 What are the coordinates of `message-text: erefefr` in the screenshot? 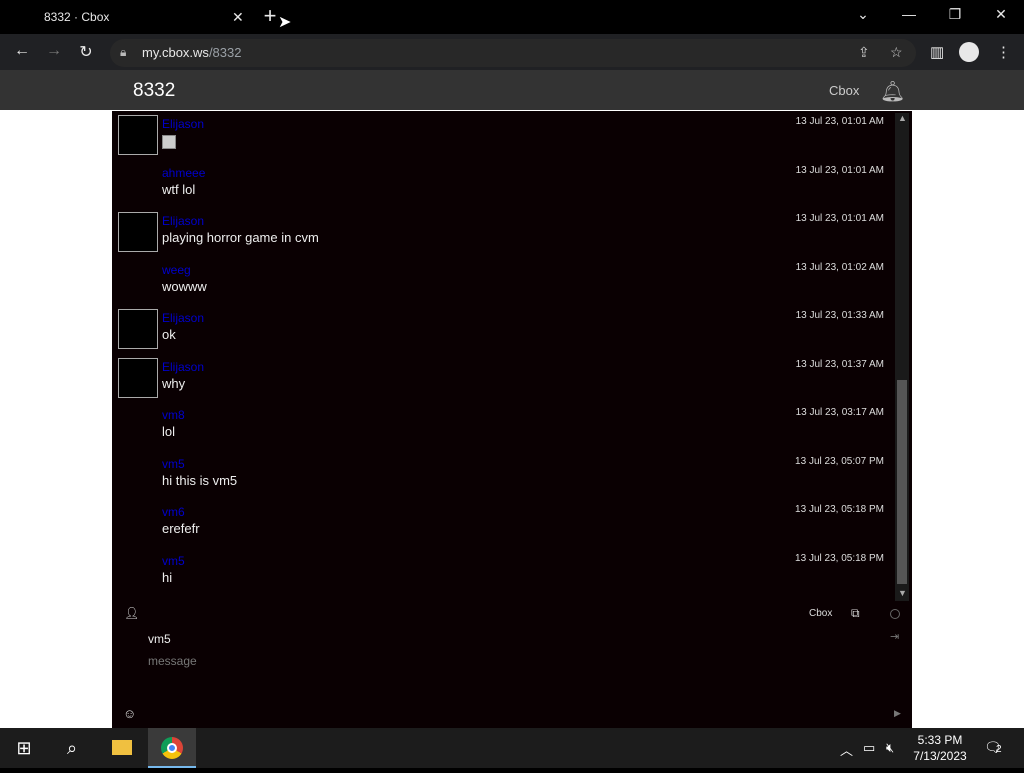 It's located at (181, 528).